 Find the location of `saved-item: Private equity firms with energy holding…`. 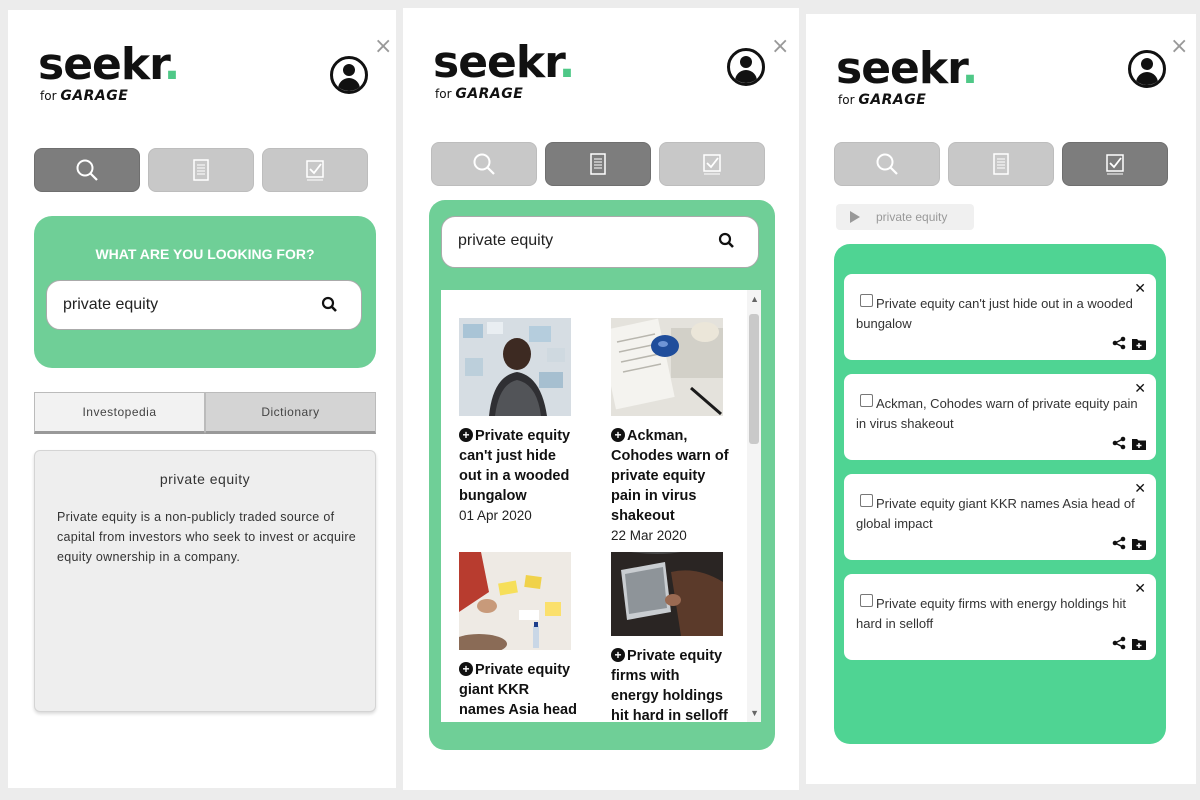

saved-item: Private equity firms with energy holding… is located at coordinates (1000, 617).